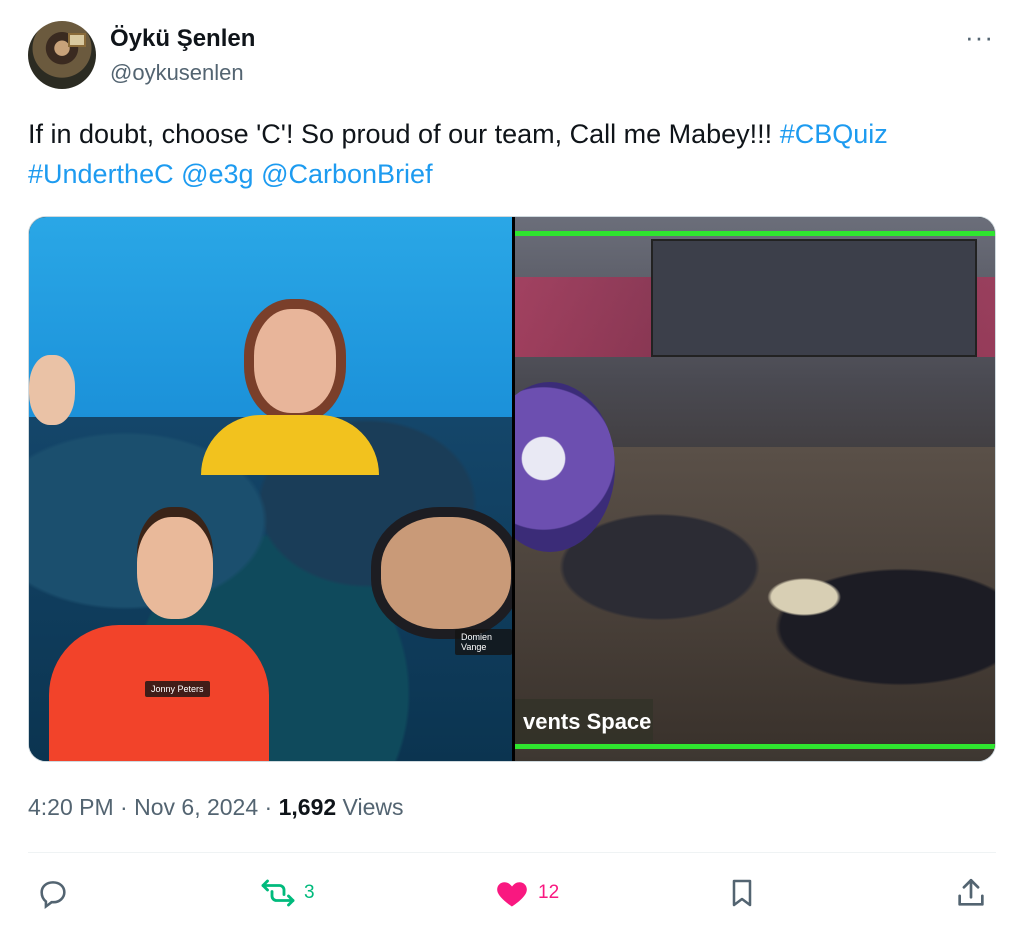  Describe the element at coordinates (278, 893) in the screenshot. I see `retweet-icon` at that location.